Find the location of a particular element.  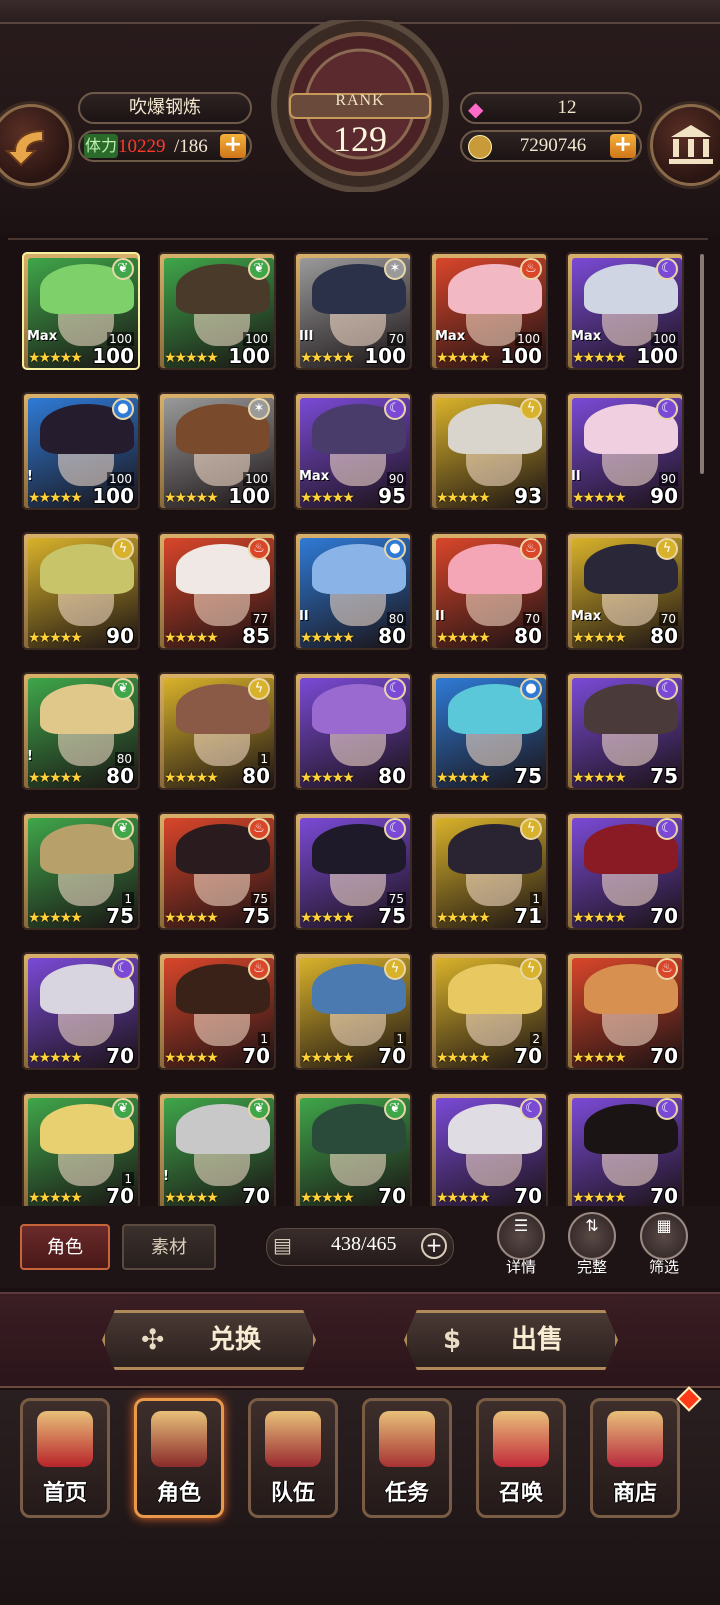

add-stamina-button: + is located at coordinates (233, 146).